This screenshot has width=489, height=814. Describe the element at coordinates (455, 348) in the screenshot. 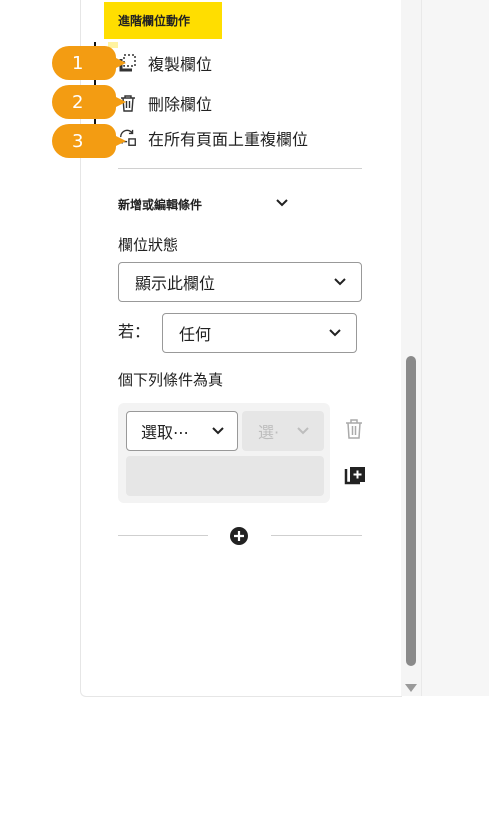

I see `side-area` at that location.